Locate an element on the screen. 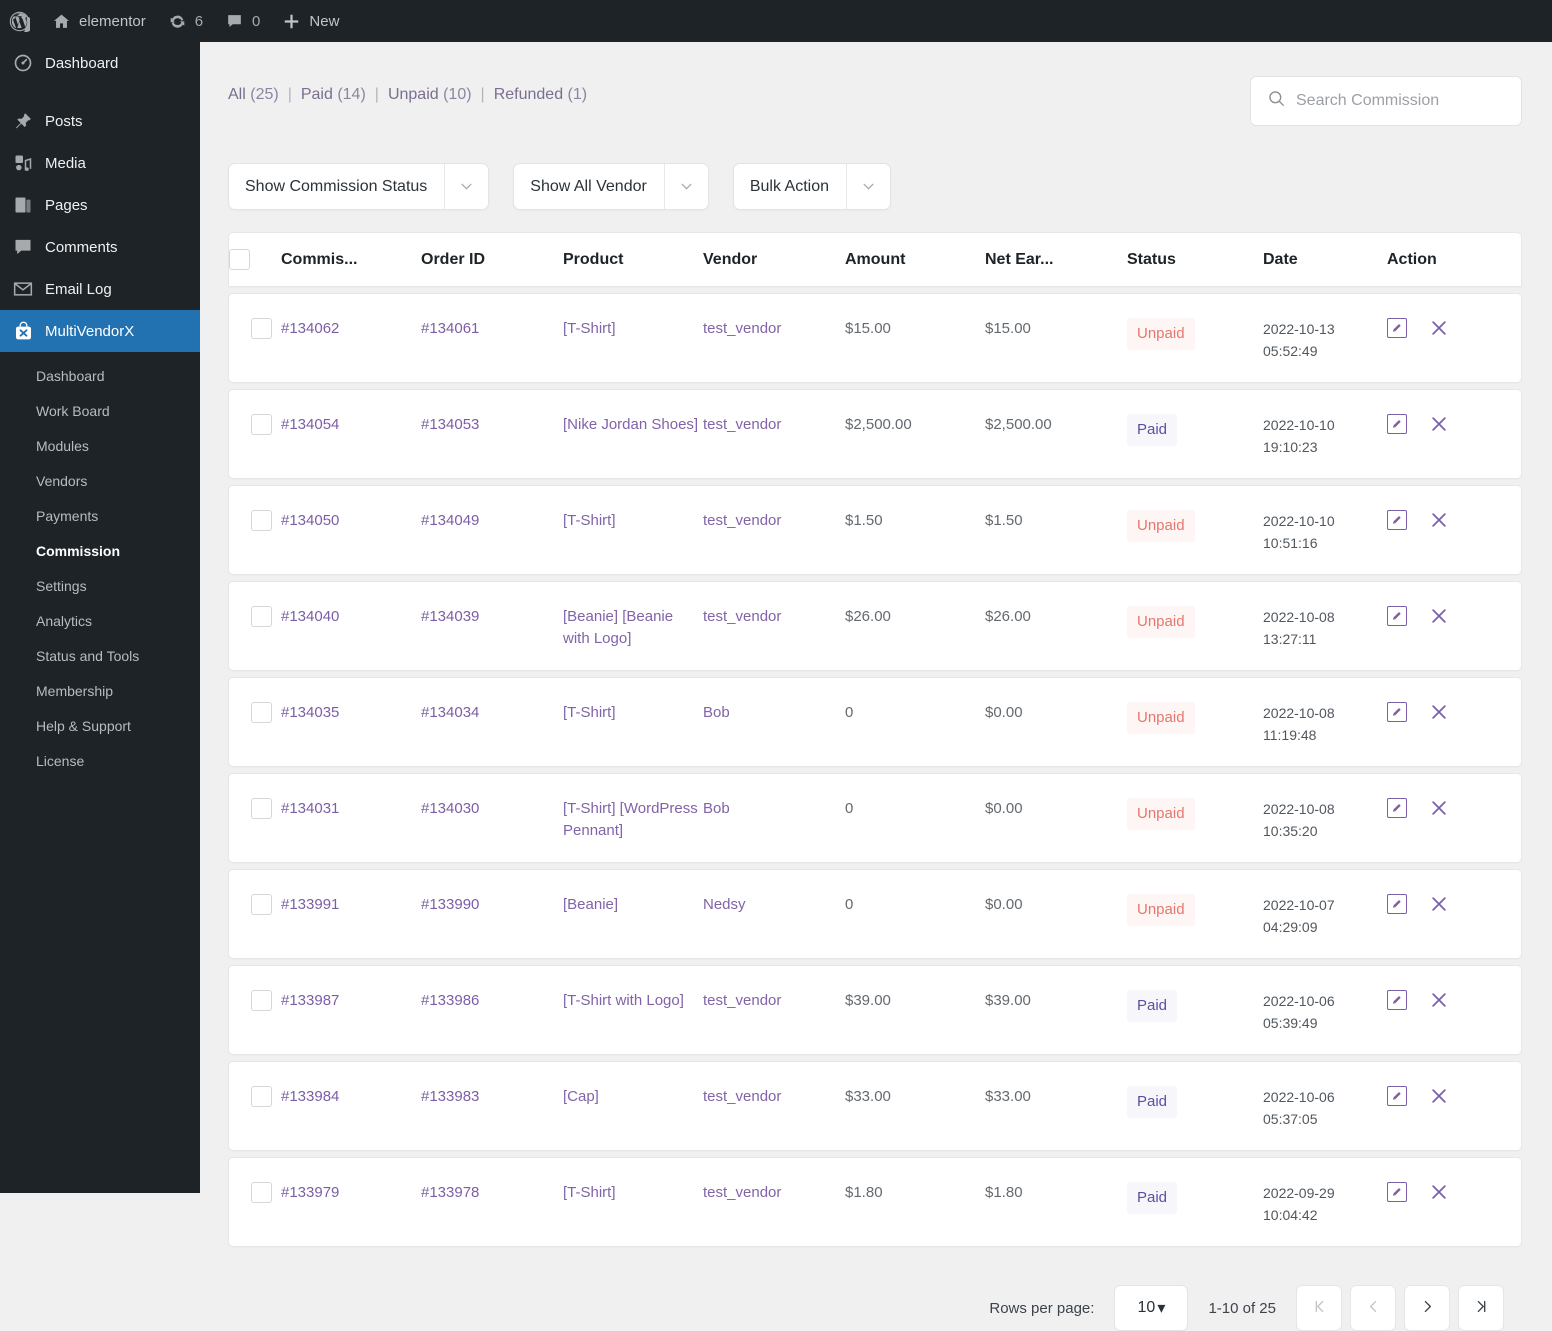  column-header-product: Product is located at coordinates (633, 260).